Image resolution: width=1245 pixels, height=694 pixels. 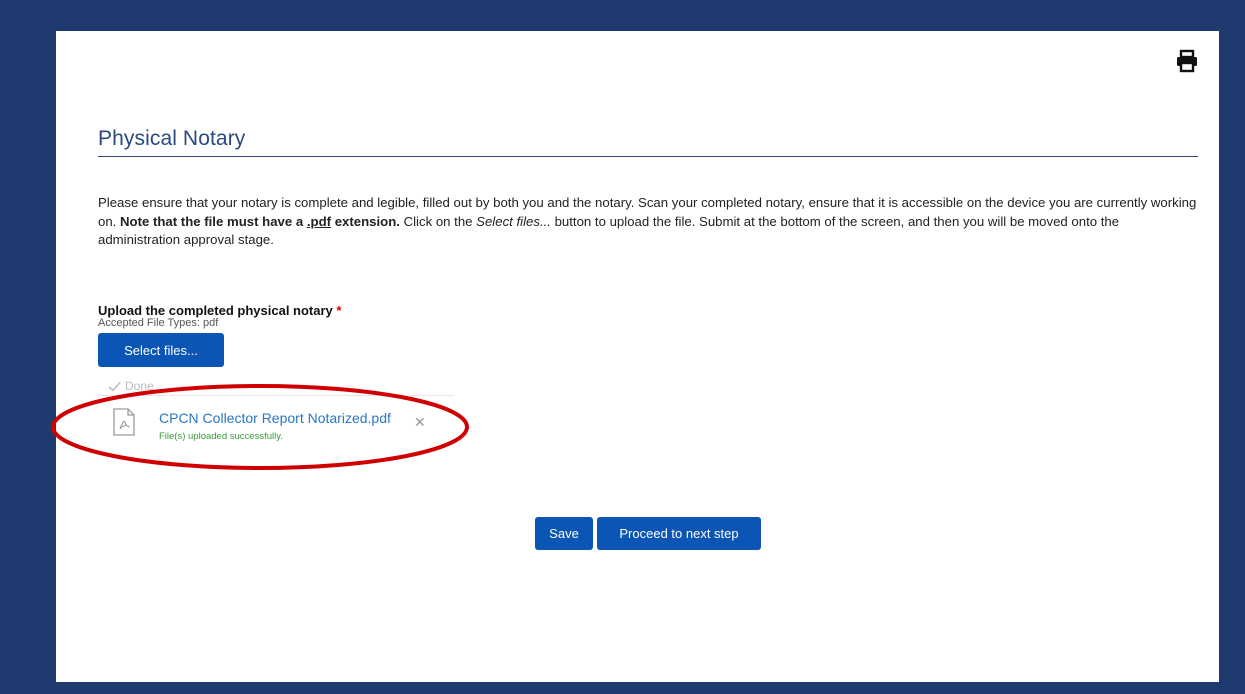 What do you see at coordinates (365, 221) in the screenshot?
I see `instructions-bold-b: extension.` at bounding box center [365, 221].